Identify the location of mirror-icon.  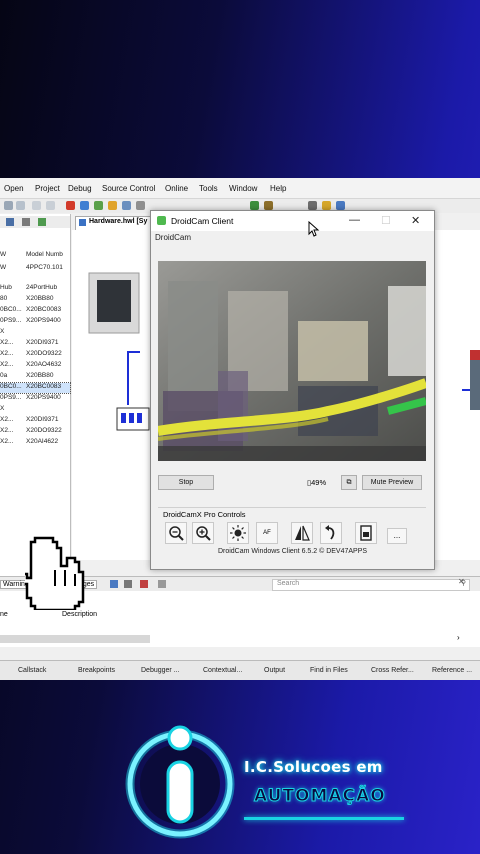
(302, 533).